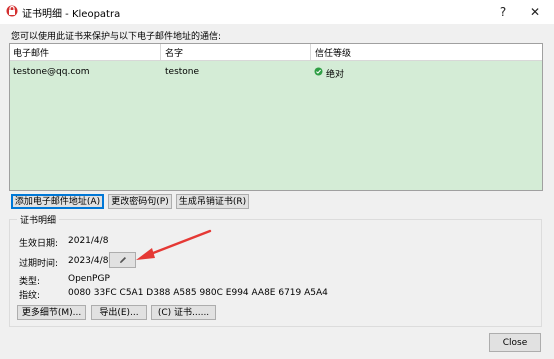  Describe the element at coordinates (57, 201) in the screenshot. I see `add-email-button: 添加电子邮件地址(A)` at that location.